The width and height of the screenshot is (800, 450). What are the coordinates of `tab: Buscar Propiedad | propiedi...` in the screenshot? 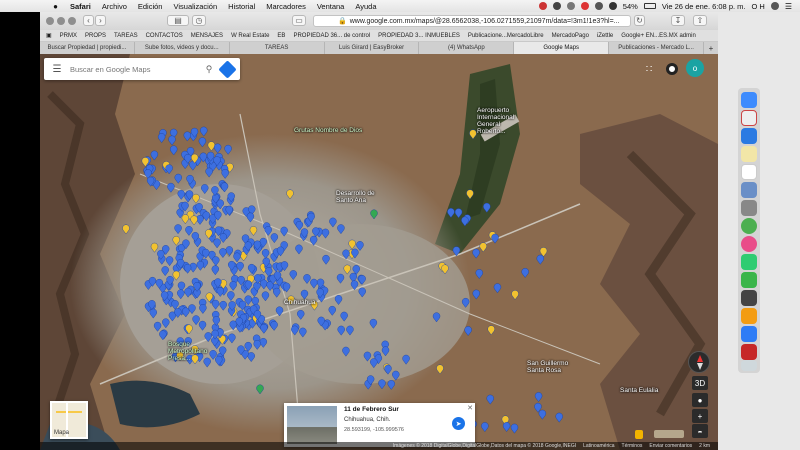 It's located at (87, 48).